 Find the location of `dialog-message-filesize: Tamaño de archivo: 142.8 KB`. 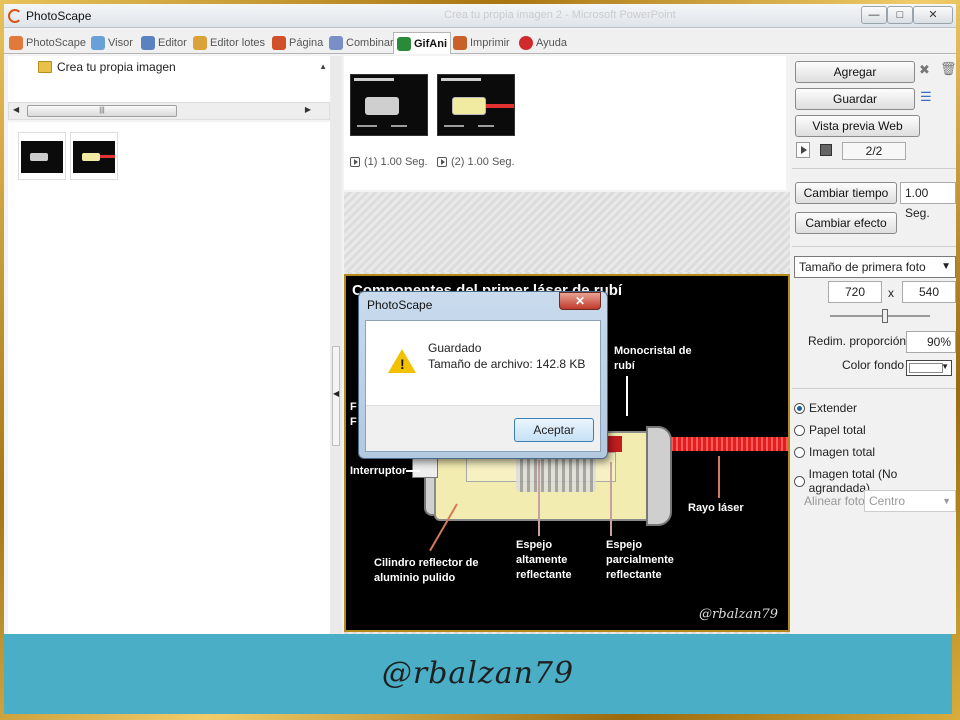

dialog-message-filesize: Tamaño de archivo: 142.8 KB is located at coordinates (507, 364).